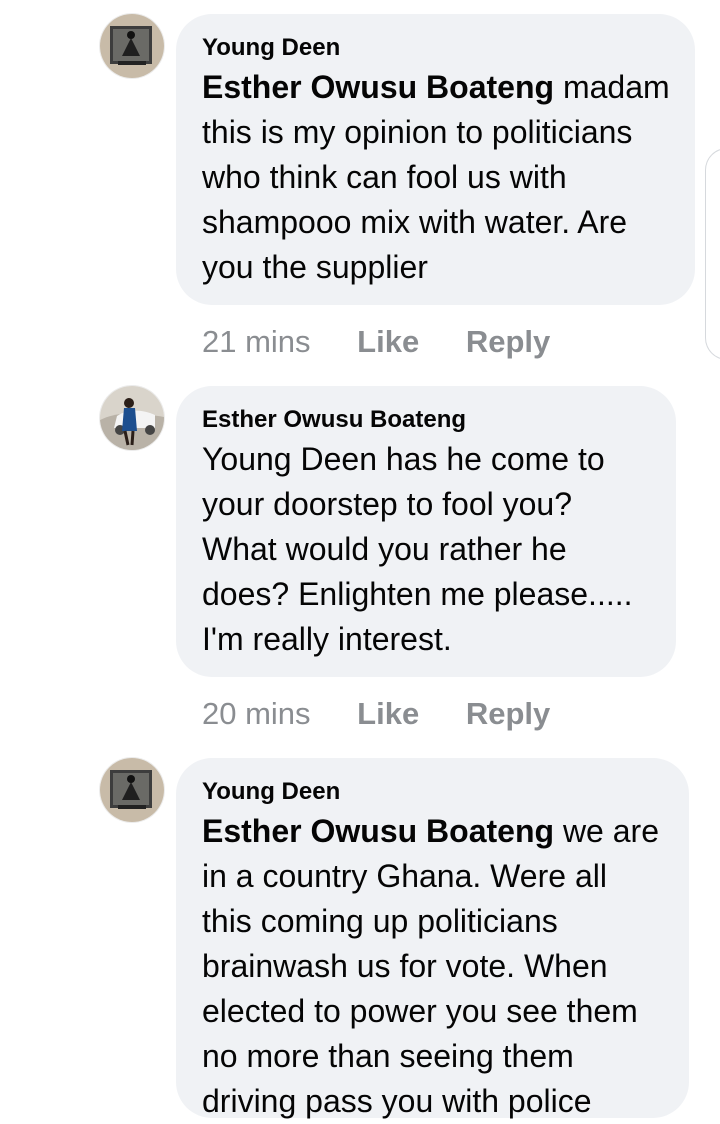 The width and height of the screenshot is (720, 1124). I want to click on comment-line: your doorstep to fool you?, so click(387, 504).